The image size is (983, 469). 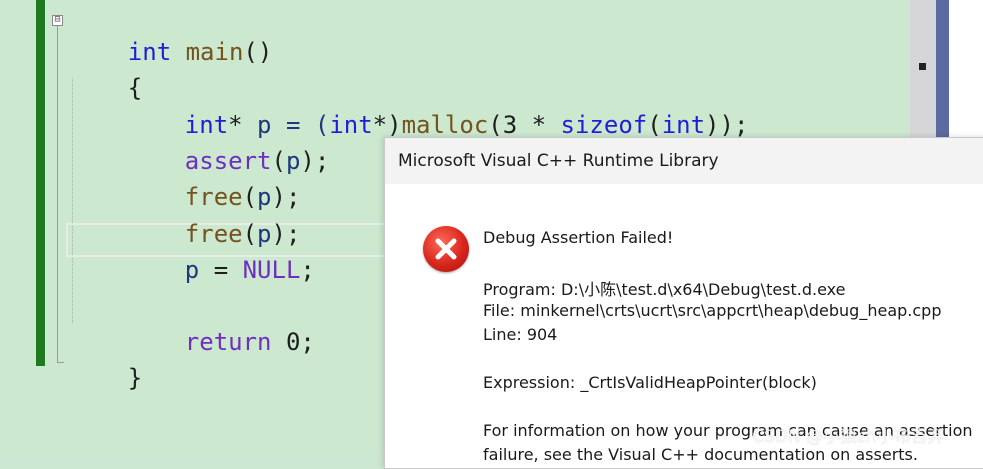 What do you see at coordinates (446, 249) in the screenshot?
I see `error-icon` at bounding box center [446, 249].